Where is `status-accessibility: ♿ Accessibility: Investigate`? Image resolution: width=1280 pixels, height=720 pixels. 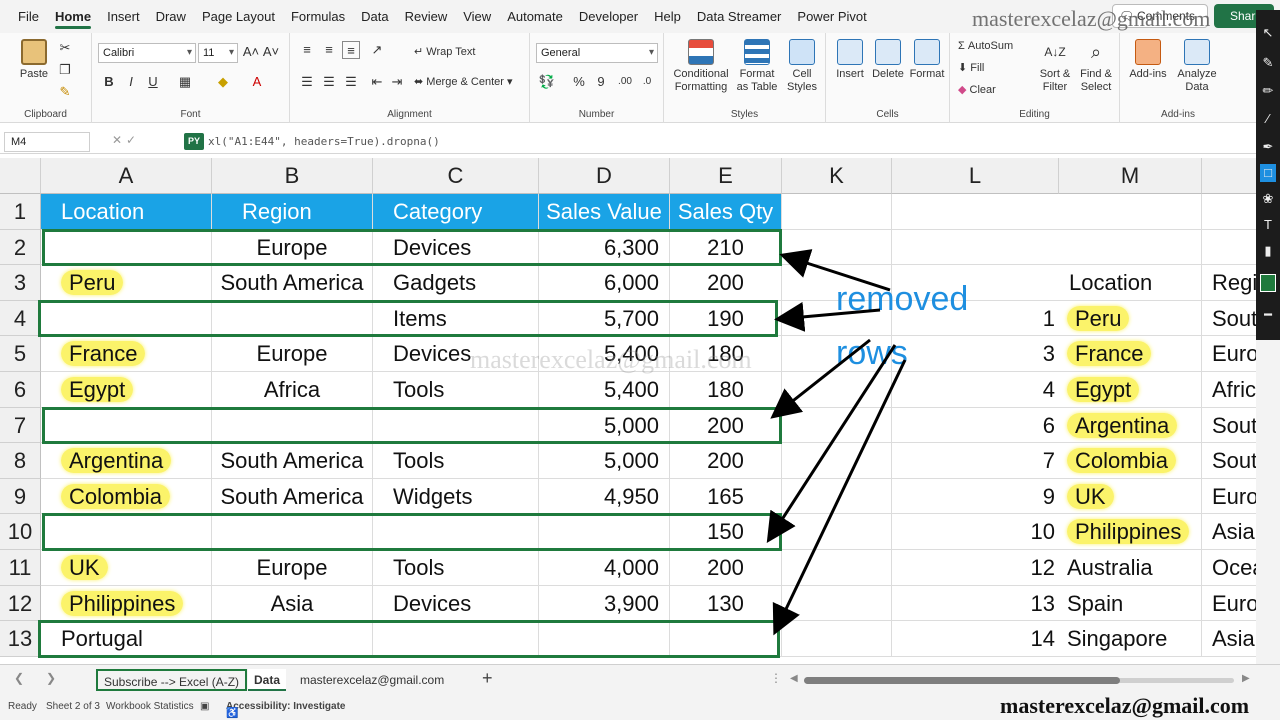 status-accessibility: ♿ Accessibility: Investigate is located at coordinates (286, 710).